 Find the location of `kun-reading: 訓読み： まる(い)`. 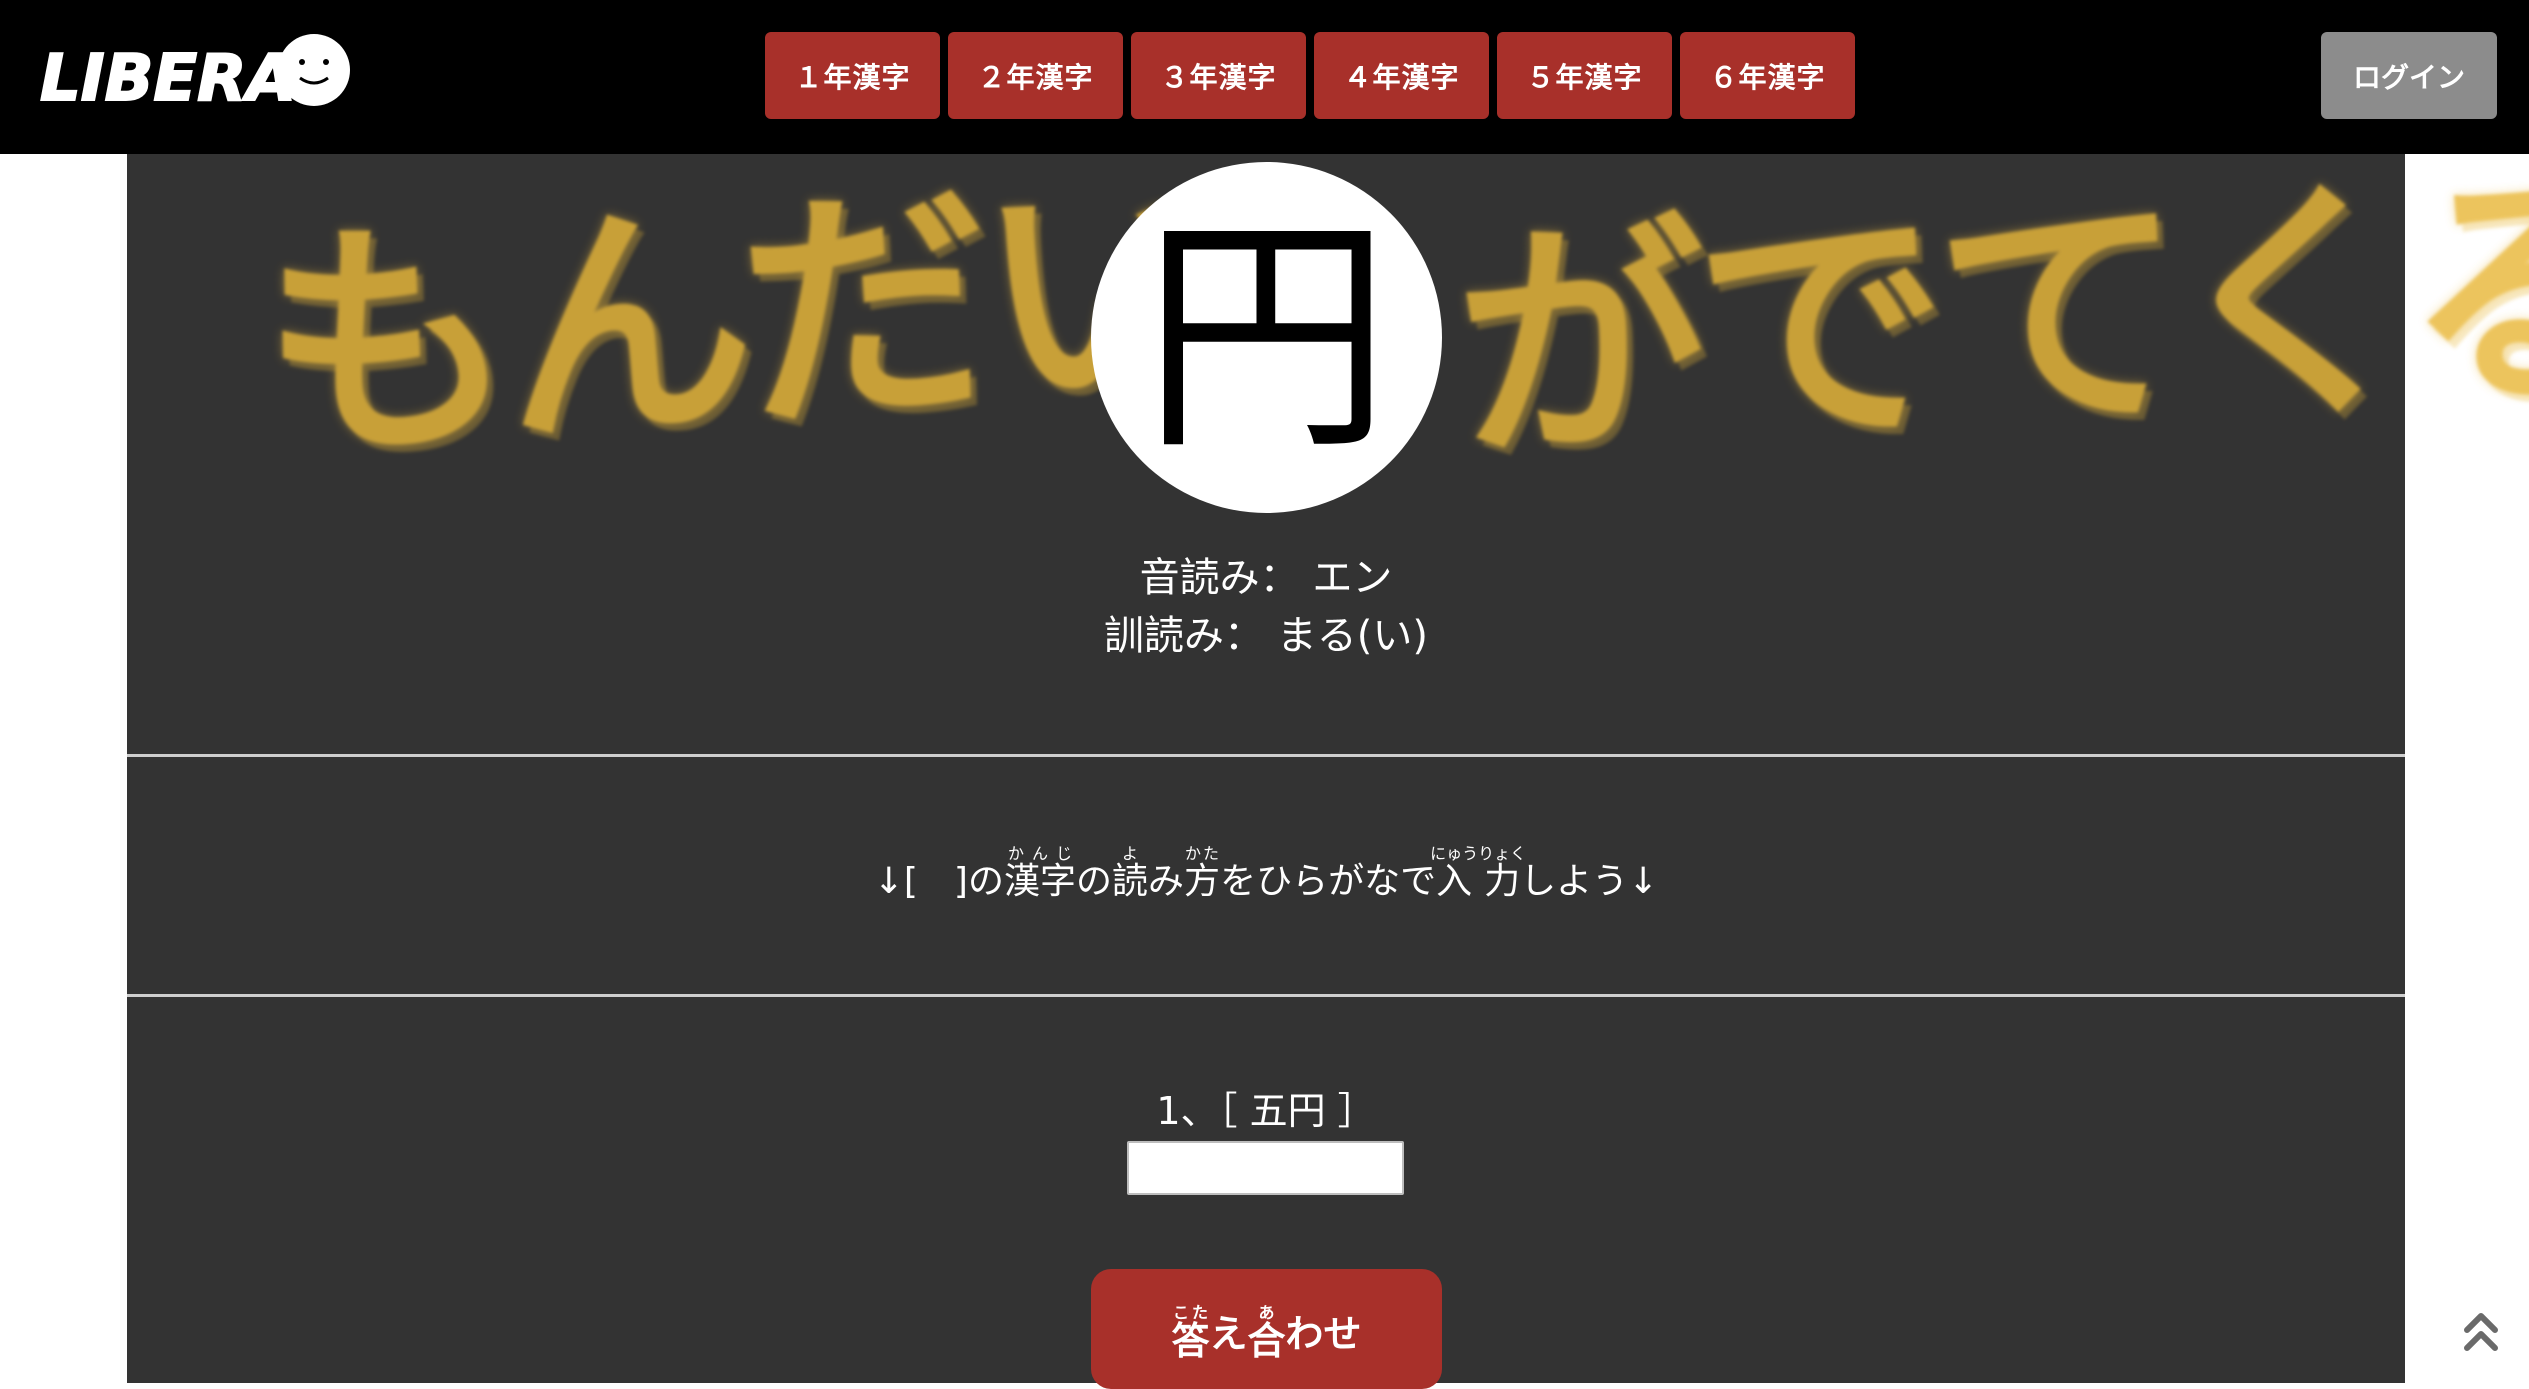

kun-reading: 訓読み： まる(い) is located at coordinates (1266, 636).